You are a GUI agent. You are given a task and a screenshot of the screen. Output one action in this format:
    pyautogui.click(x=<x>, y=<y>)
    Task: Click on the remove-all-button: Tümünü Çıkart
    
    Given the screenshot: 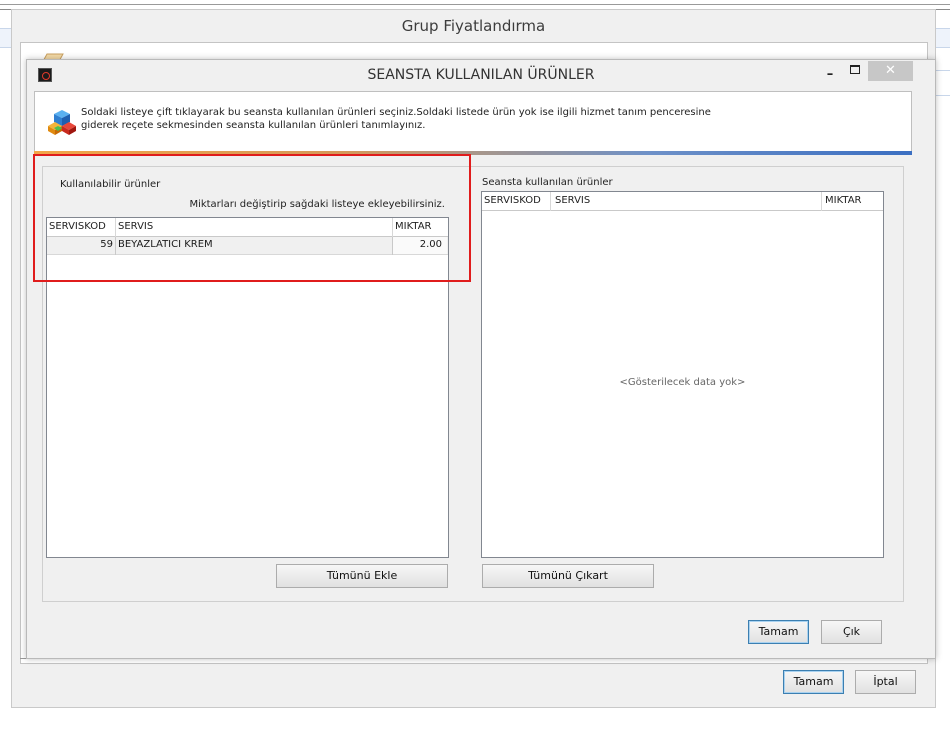 What is the action you would take?
    pyautogui.click(x=568, y=576)
    